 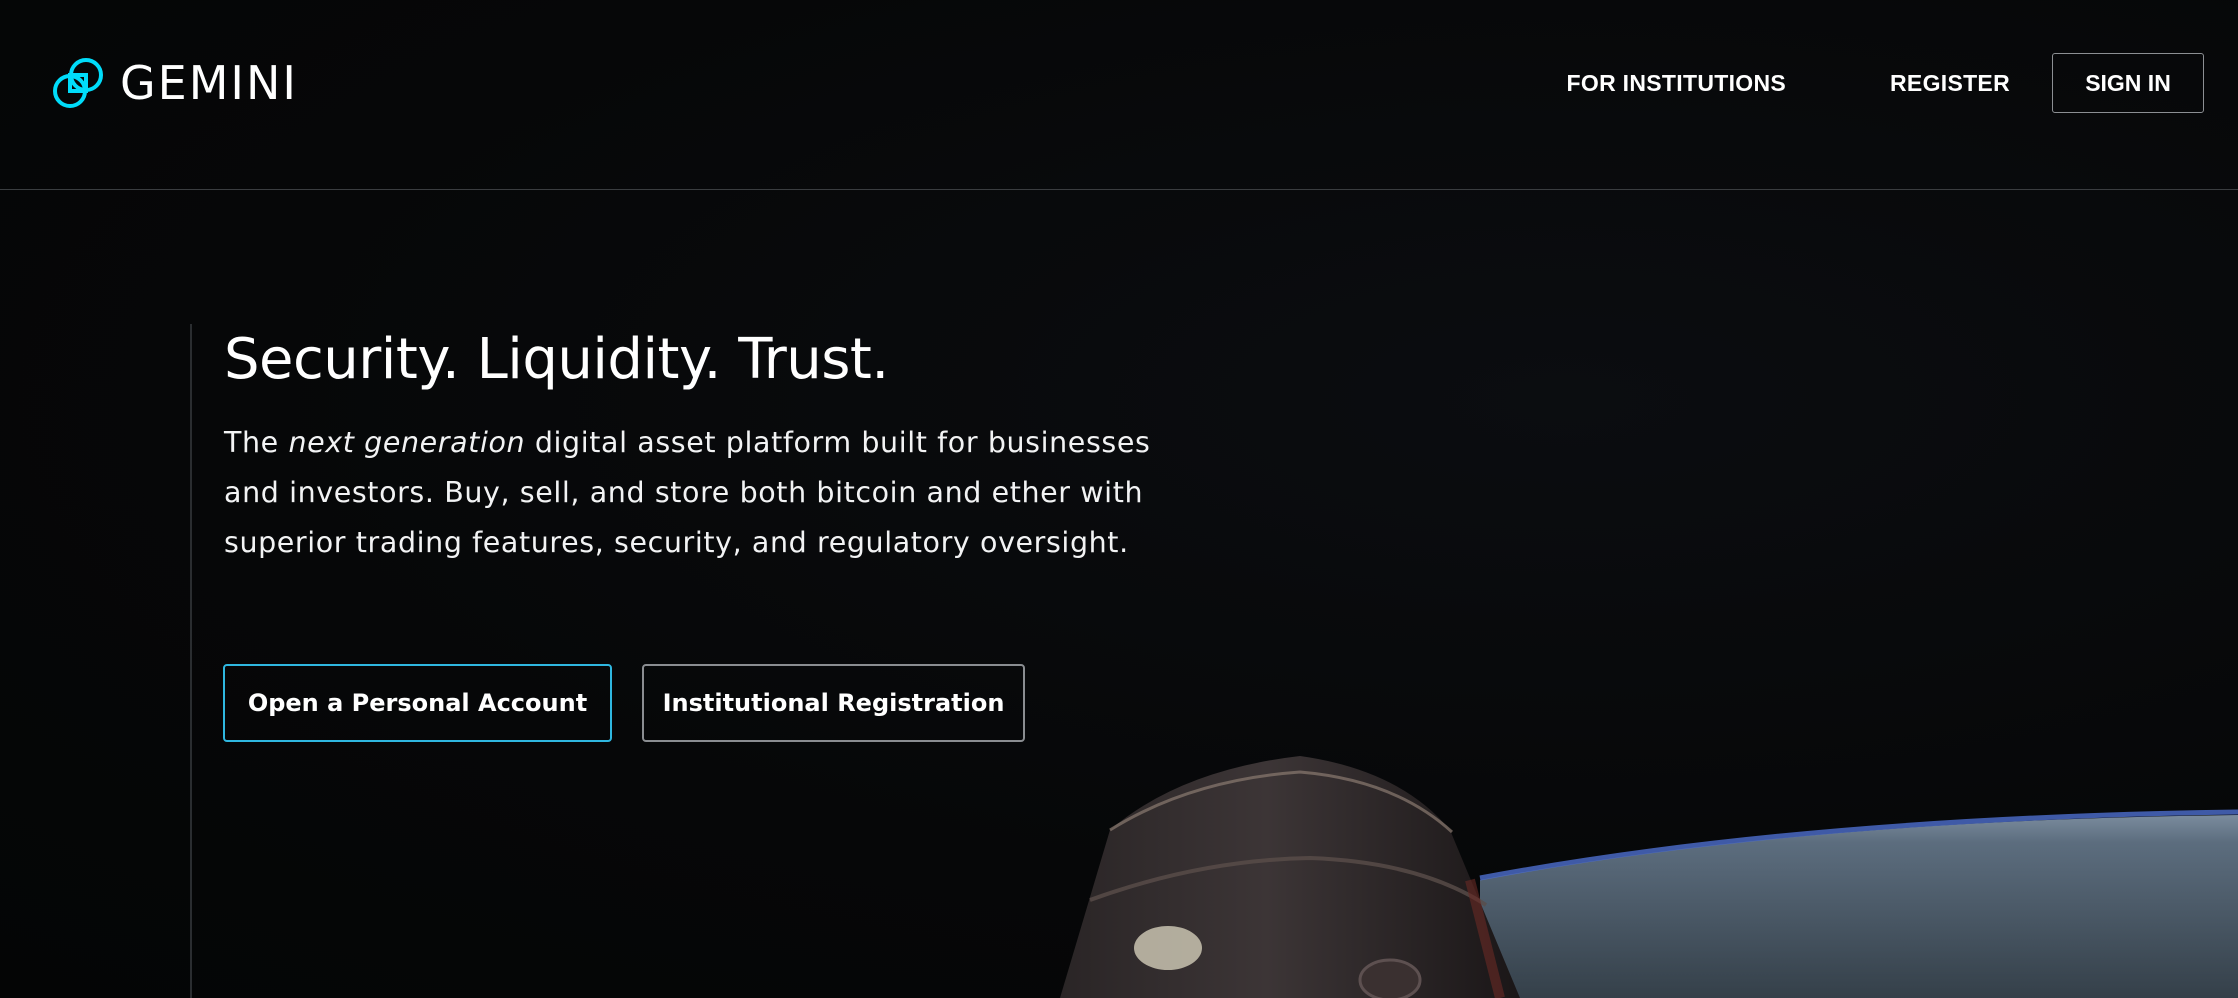 What do you see at coordinates (191, 661) in the screenshot?
I see `hero-divider-line` at bounding box center [191, 661].